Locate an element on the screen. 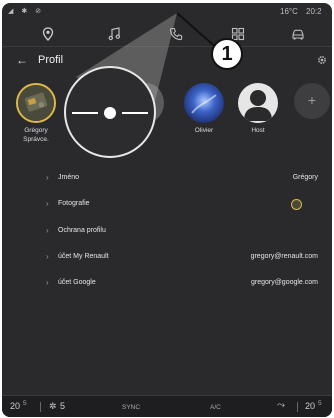  pull-down-handle-left-line is located at coordinates (85, 113).